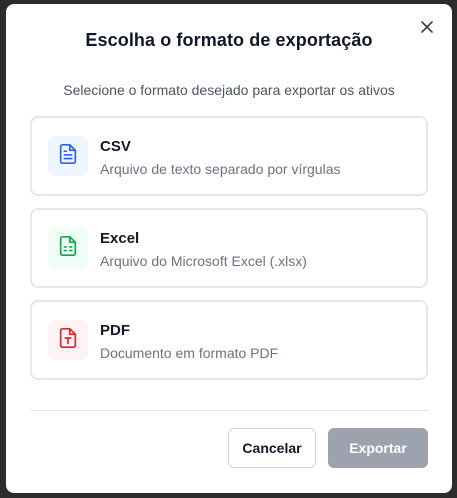 This screenshot has height=498, width=457. I want to click on cancel-button: Cancelar, so click(272, 448).